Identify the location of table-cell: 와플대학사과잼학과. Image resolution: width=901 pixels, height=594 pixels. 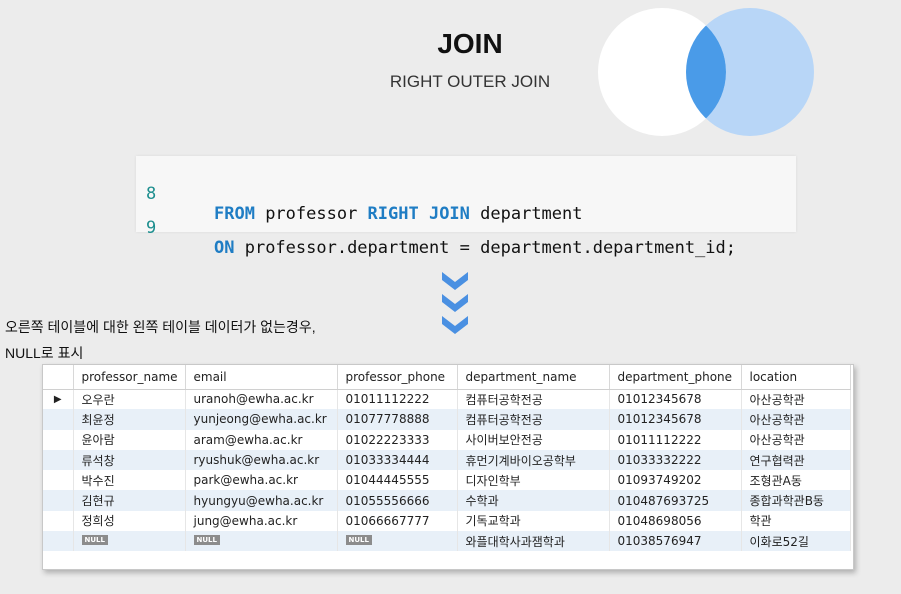
(533, 541).